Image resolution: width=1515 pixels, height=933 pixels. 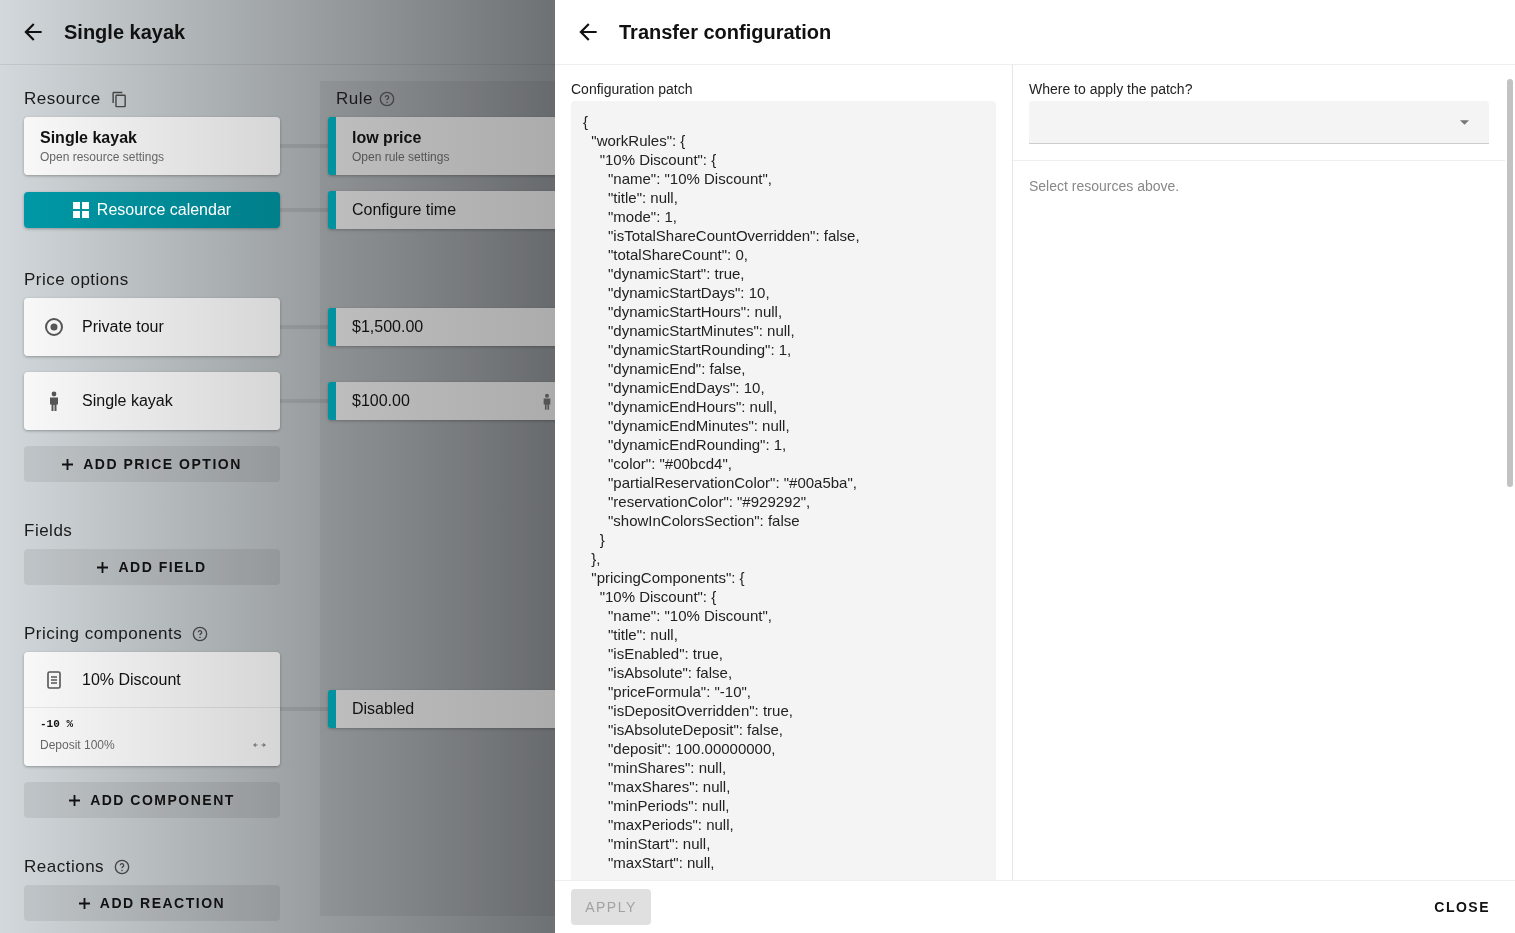 I want to click on arrows-icon, so click(x=259, y=745).